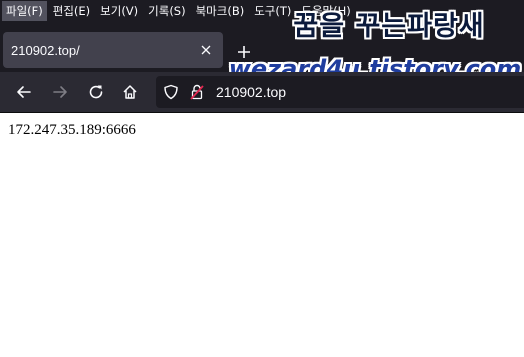 The image size is (524, 357). I want to click on insecure-lock-icon, so click(197, 92).